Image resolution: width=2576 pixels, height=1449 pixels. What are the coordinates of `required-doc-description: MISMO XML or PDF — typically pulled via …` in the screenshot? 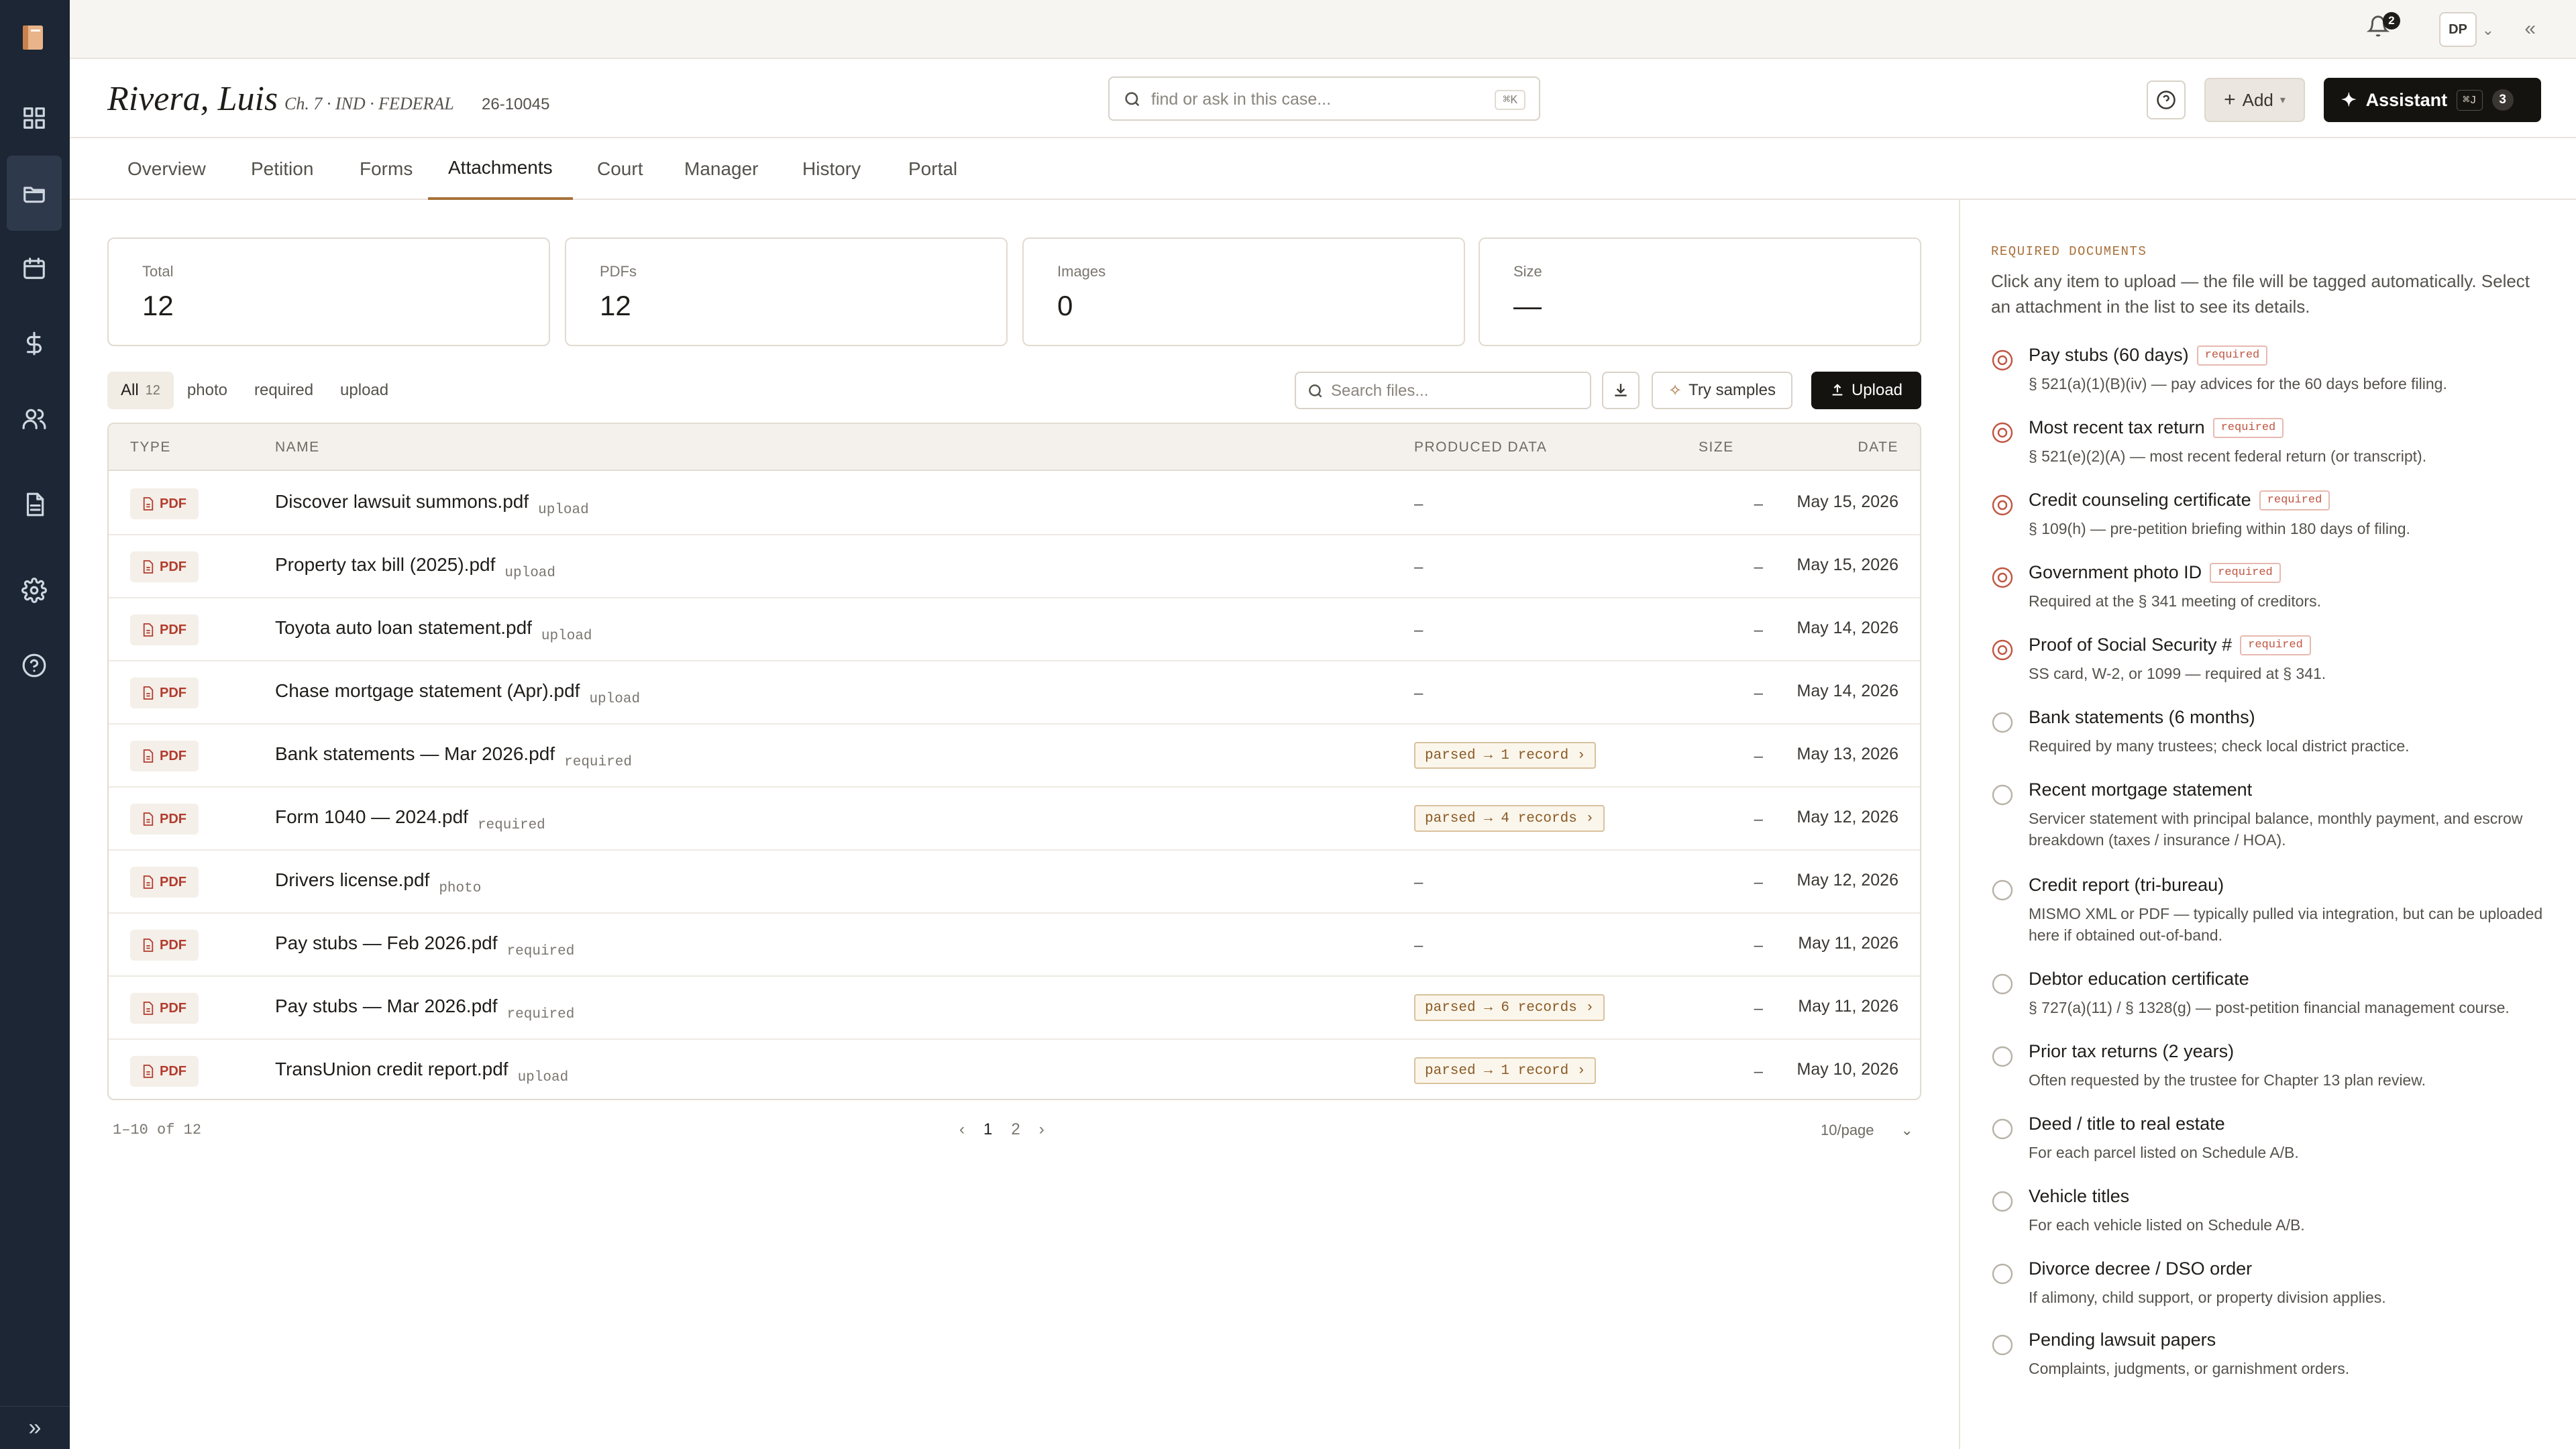 It's located at (2286, 924).